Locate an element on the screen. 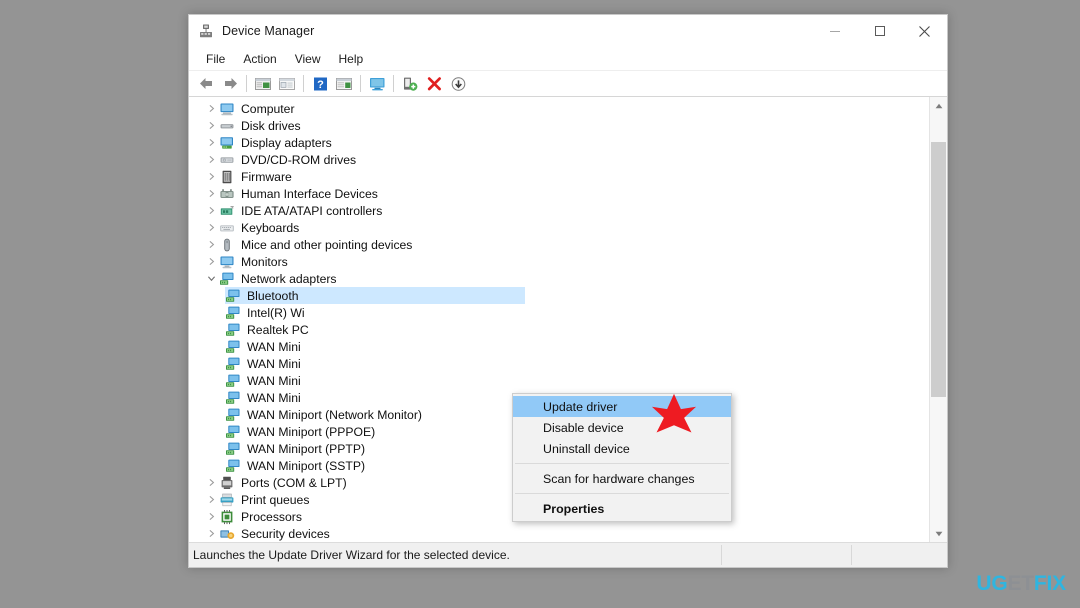  tree-item: Realtek PC is located at coordinates (559, 329).